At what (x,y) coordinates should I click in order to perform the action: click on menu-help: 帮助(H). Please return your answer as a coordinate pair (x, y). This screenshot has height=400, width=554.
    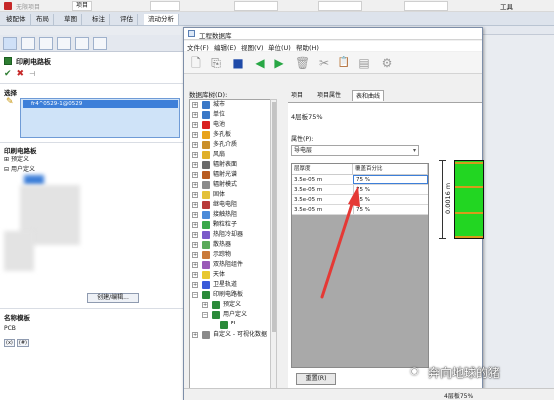
    Looking at the image, I should click on (307, 47).